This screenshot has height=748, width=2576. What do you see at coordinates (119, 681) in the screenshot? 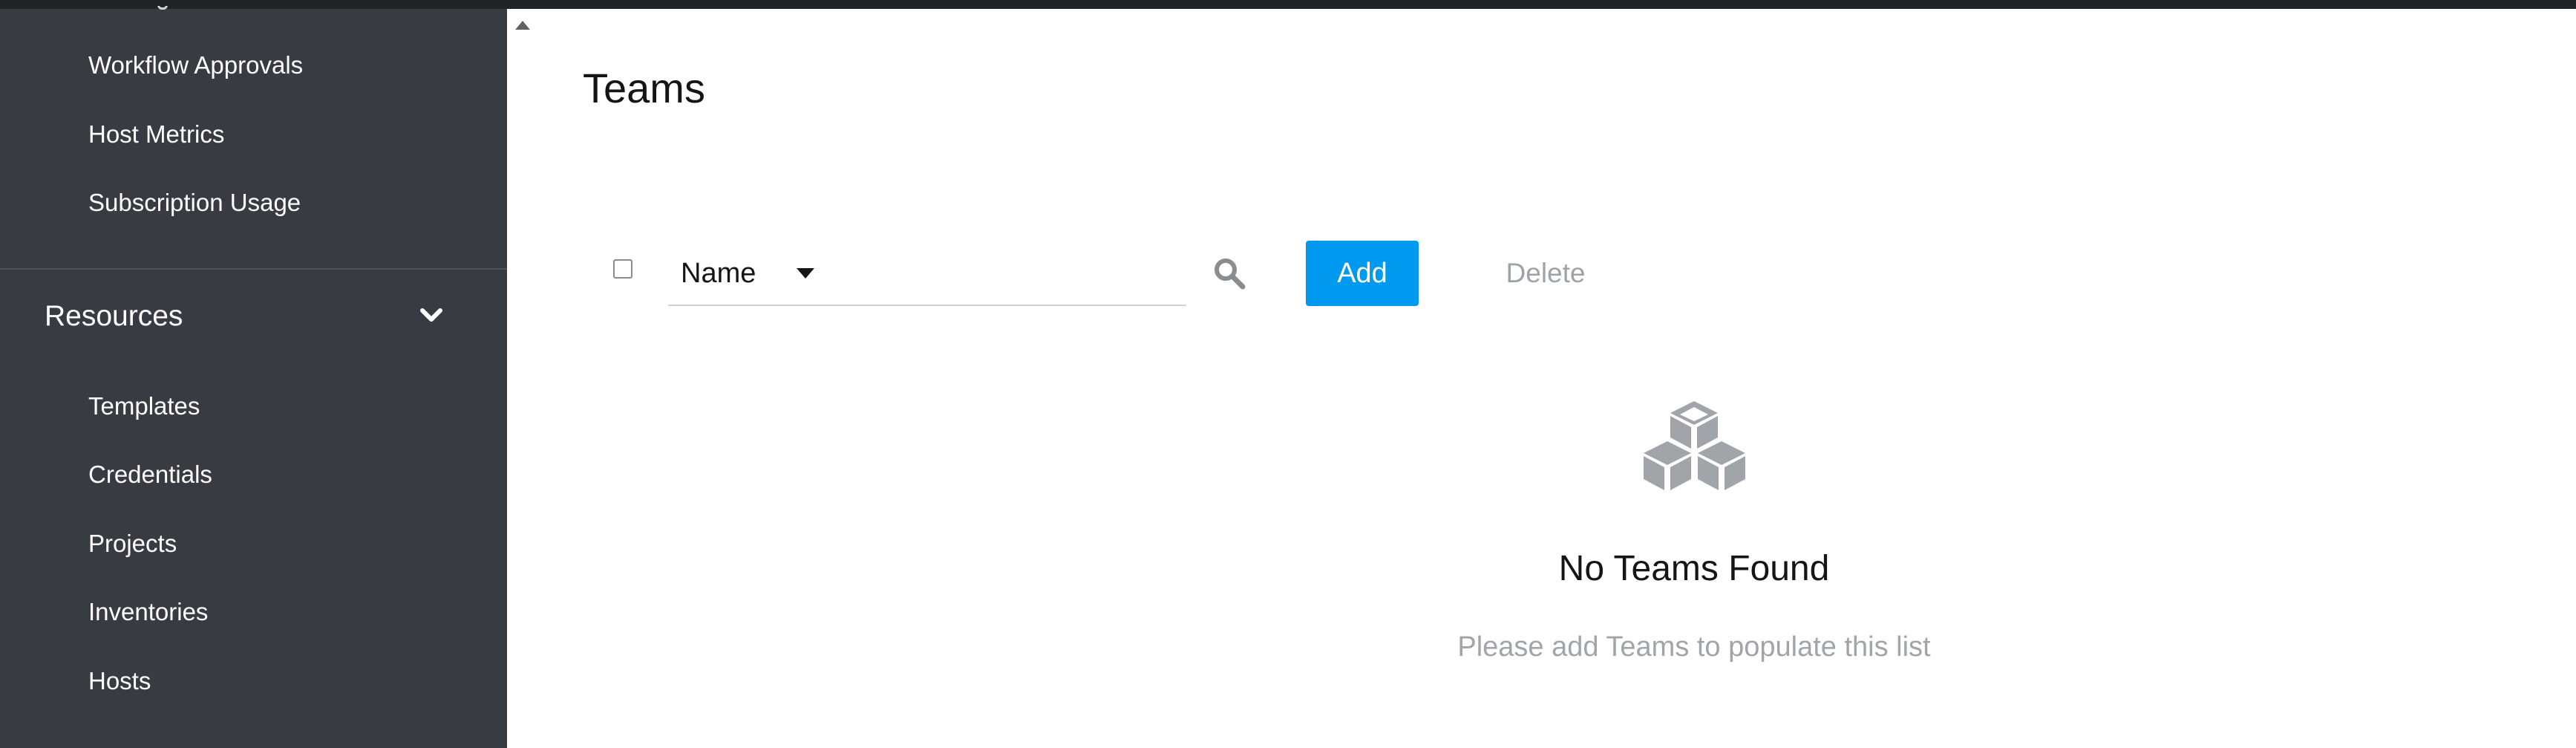
I see `sidebar-item-hosts: Hosts` at bounding box center [119, 681].